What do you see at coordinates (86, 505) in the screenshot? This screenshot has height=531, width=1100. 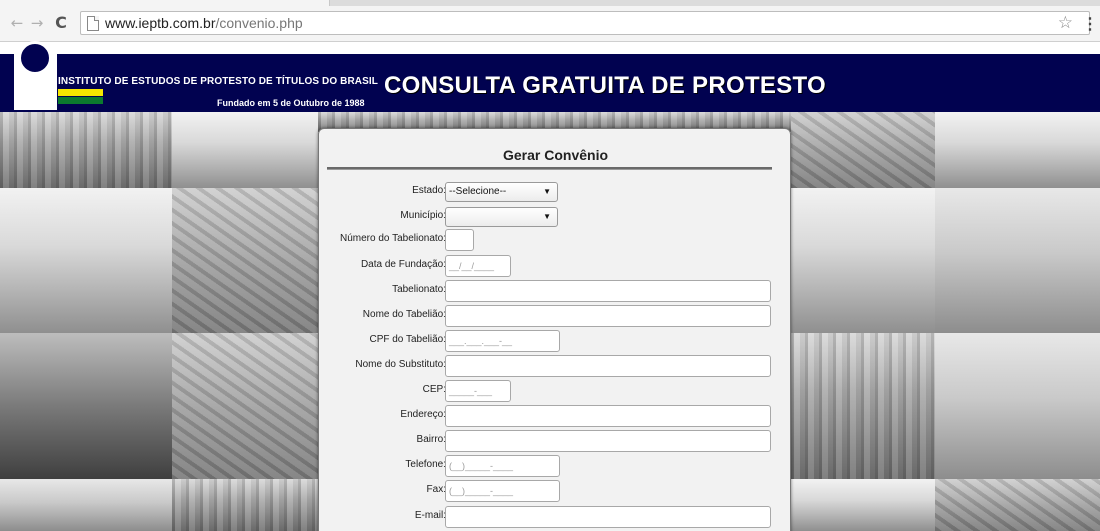 I see `sky-photo` at bounding box center [86, 505].